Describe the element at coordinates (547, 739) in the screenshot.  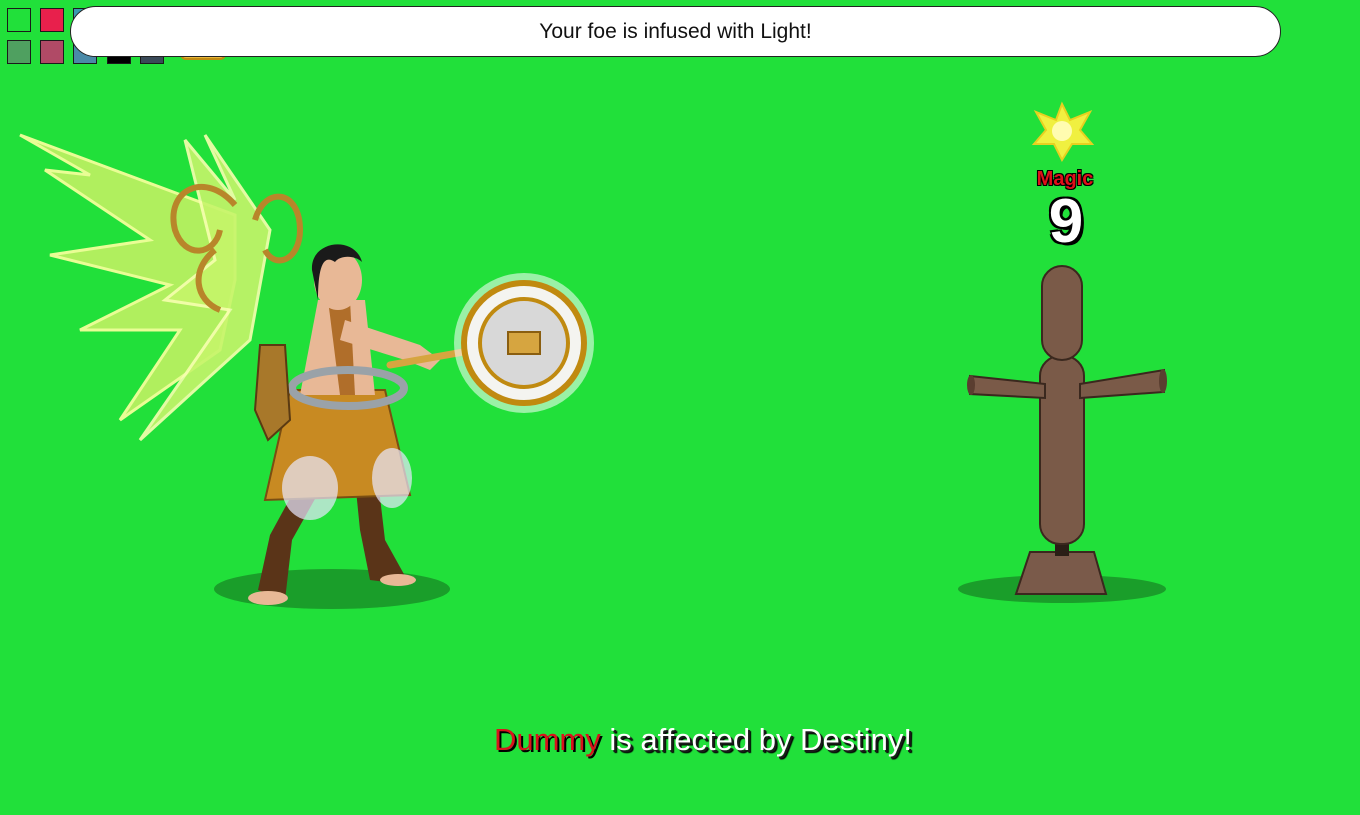
I see `battle-message-target: Dummy` at that location.